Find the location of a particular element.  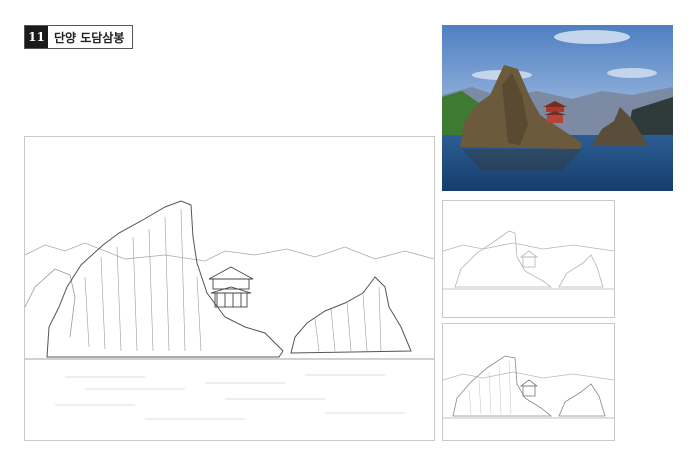

sketch-water-ripples is located at coordinates (230, 397).